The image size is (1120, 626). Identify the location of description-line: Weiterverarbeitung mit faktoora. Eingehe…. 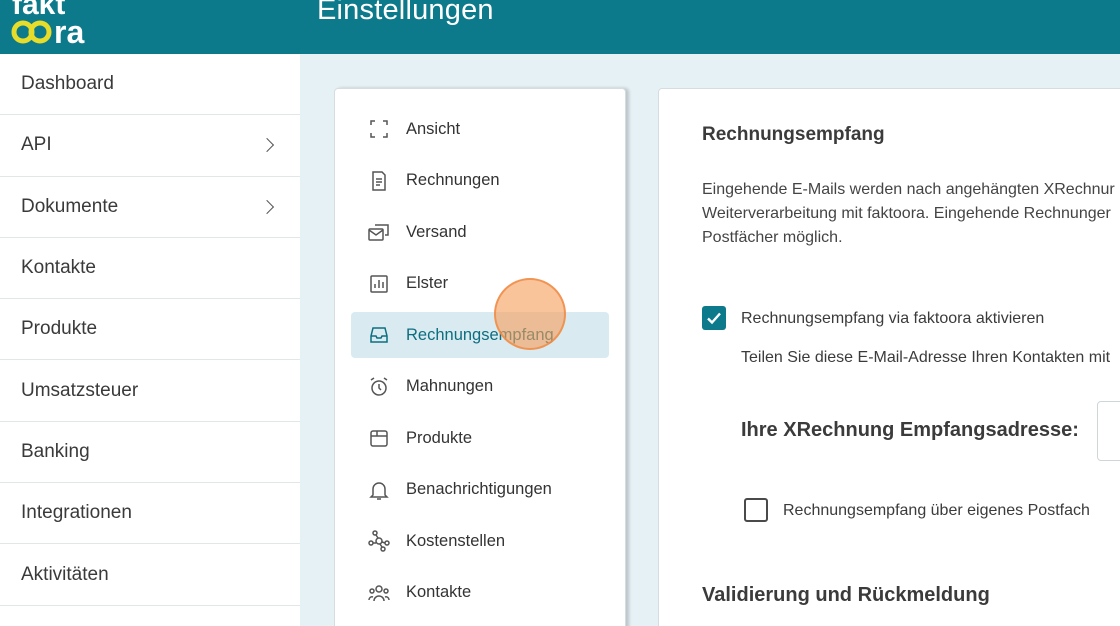
(906, 213).